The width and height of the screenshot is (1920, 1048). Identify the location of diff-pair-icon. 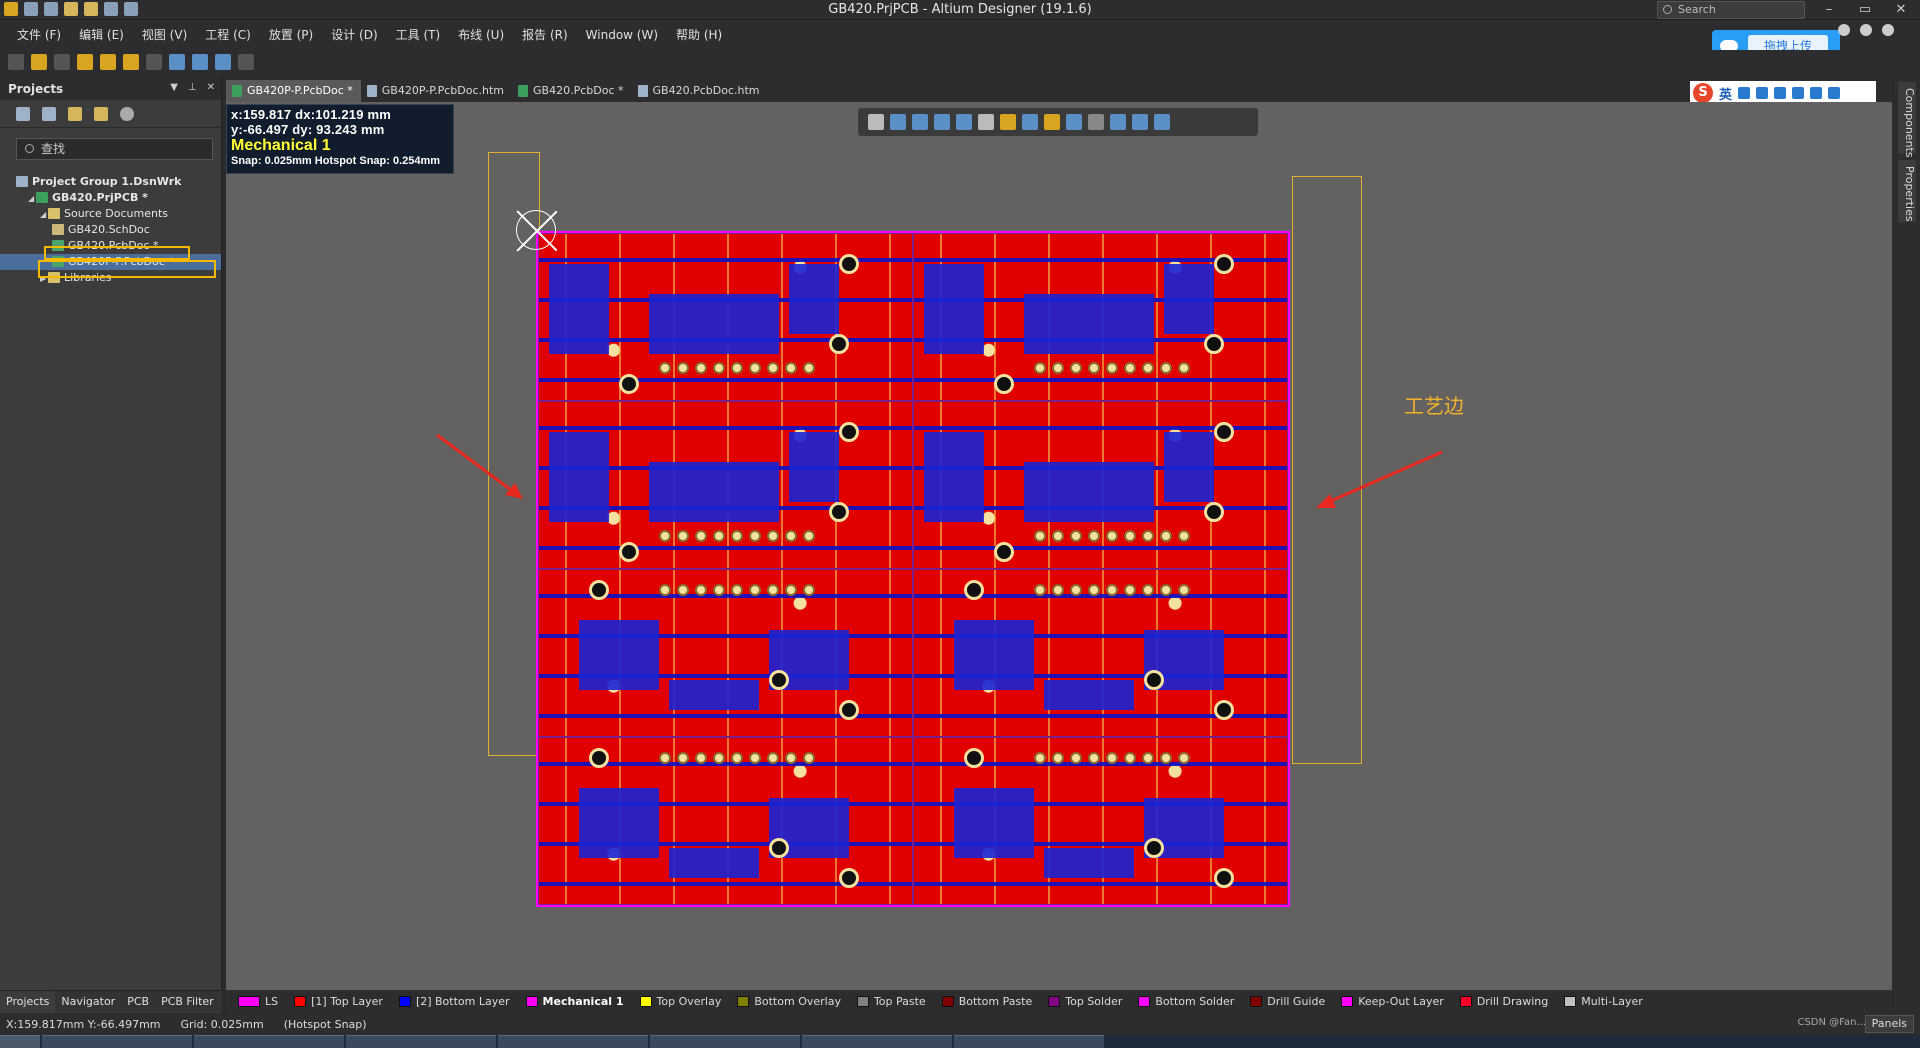
(85, 62).